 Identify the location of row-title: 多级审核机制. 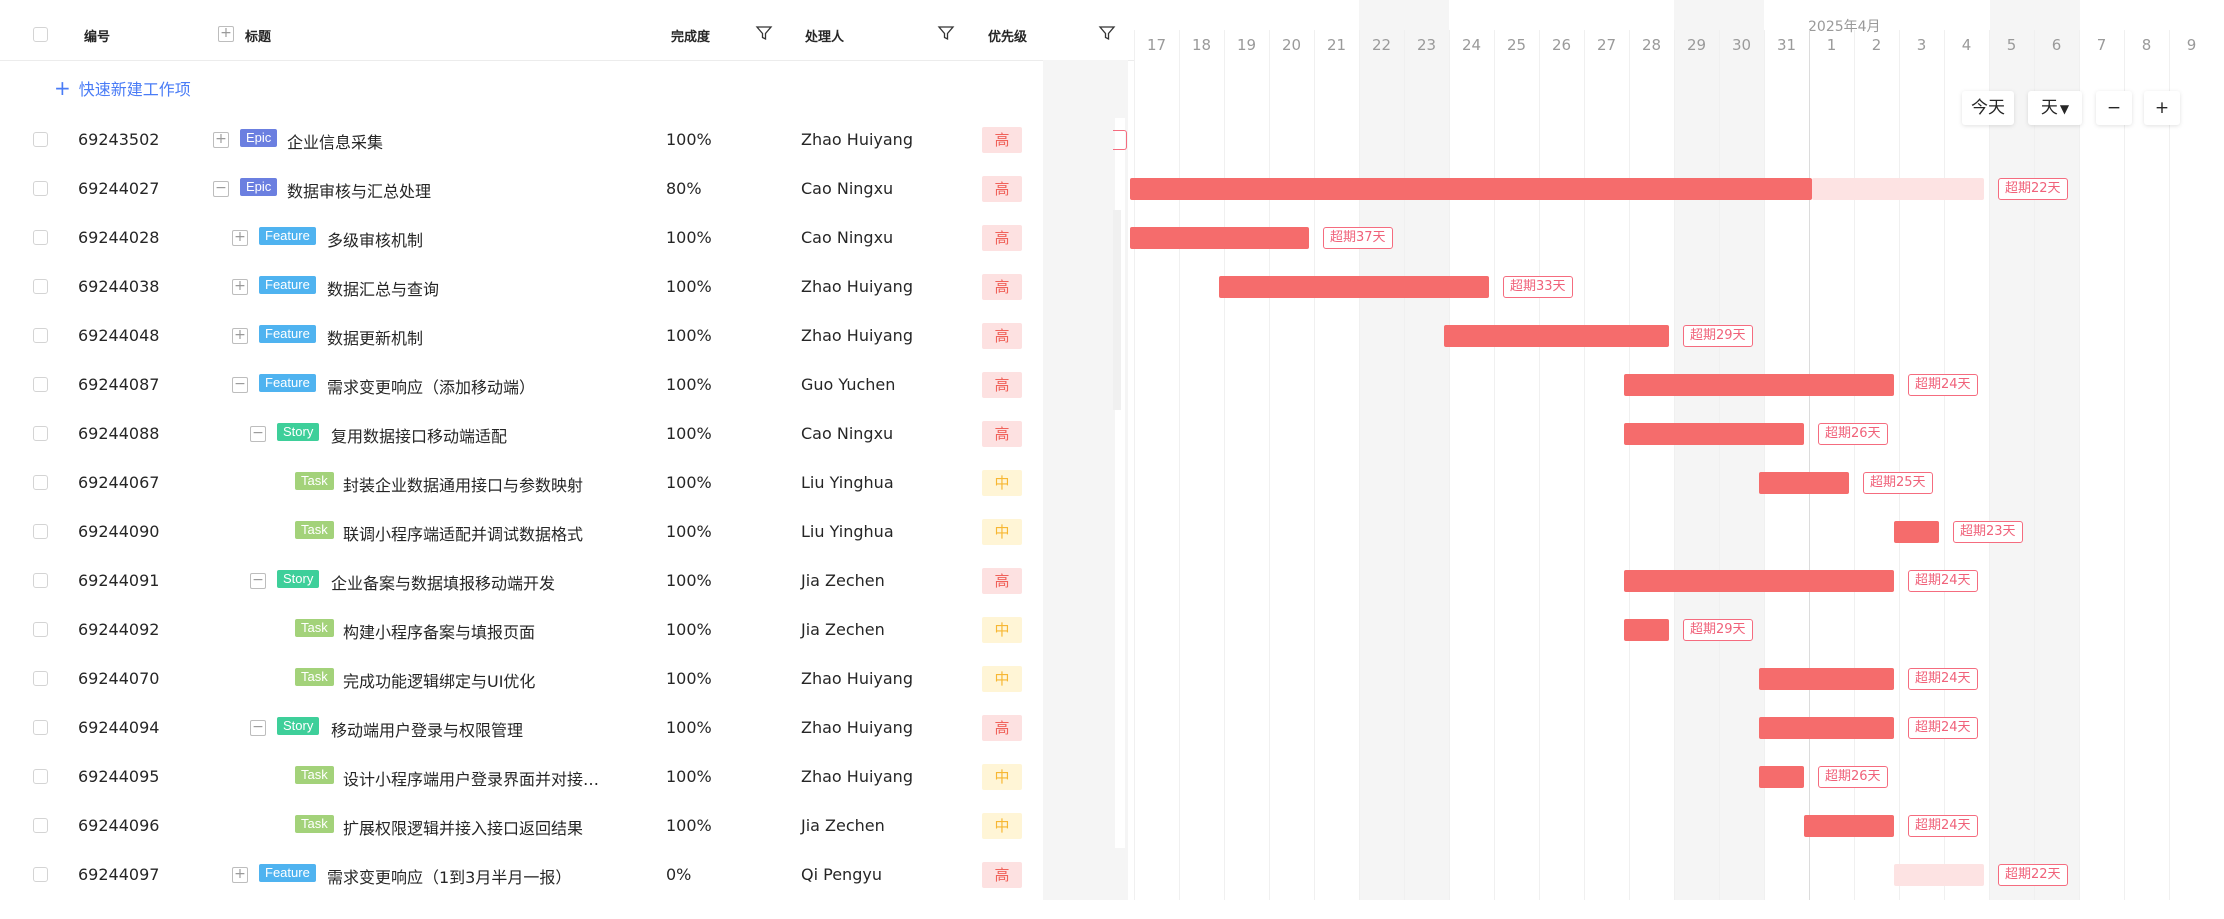
(375, 239).